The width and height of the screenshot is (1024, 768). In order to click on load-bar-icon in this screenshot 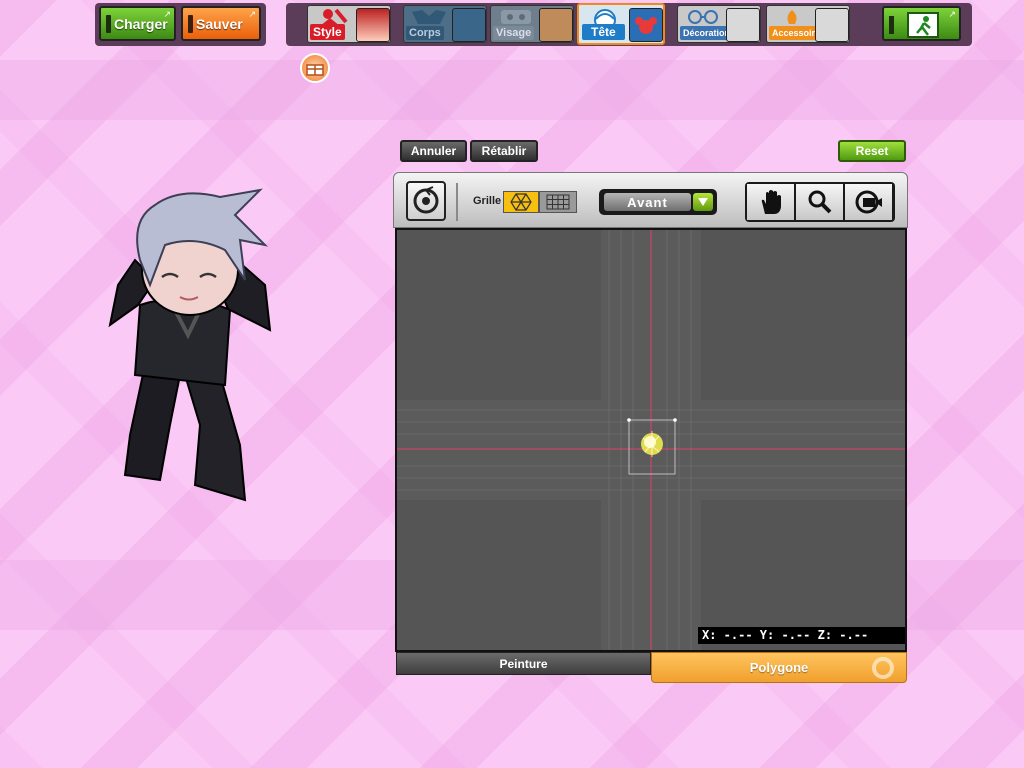, I will do `click(108, 23)`.